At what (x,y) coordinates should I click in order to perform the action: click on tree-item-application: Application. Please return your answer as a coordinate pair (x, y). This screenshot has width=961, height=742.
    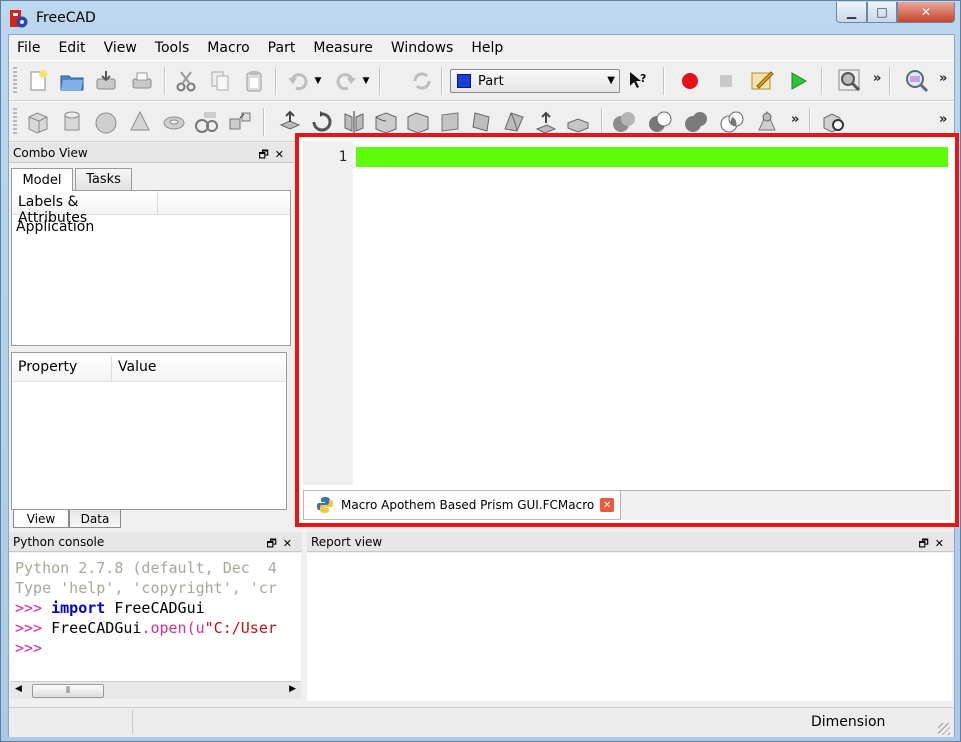
    Looking at the image, I should click on (151, 227).